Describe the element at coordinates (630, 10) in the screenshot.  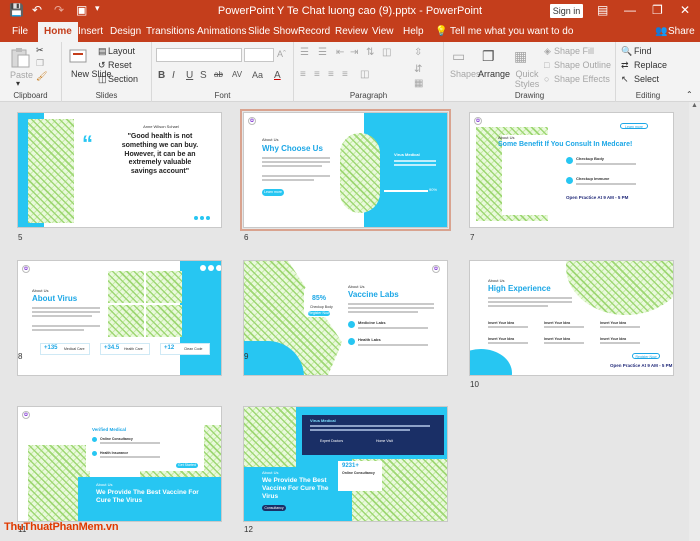
I see `minimize-button: —` at that location.